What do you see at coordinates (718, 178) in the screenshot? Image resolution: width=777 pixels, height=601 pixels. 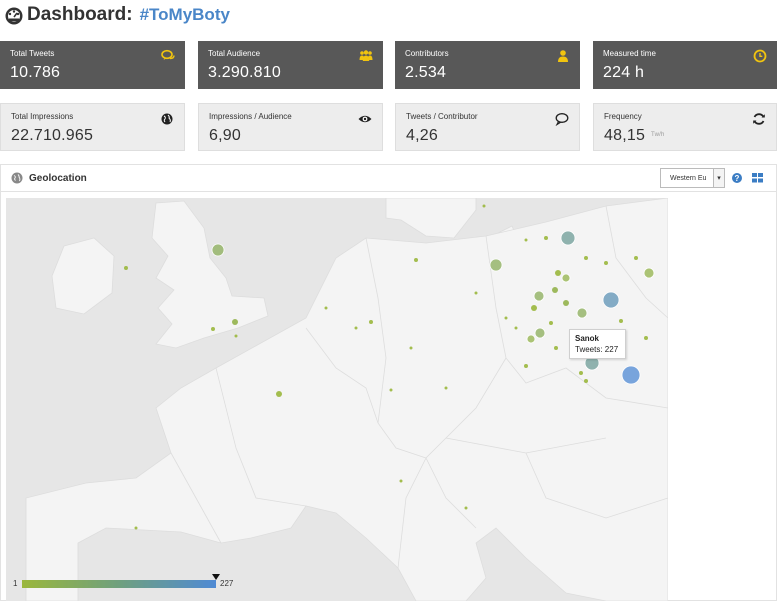 I see `chevron-down-icon: ▾` at bounding box center [718, 178].